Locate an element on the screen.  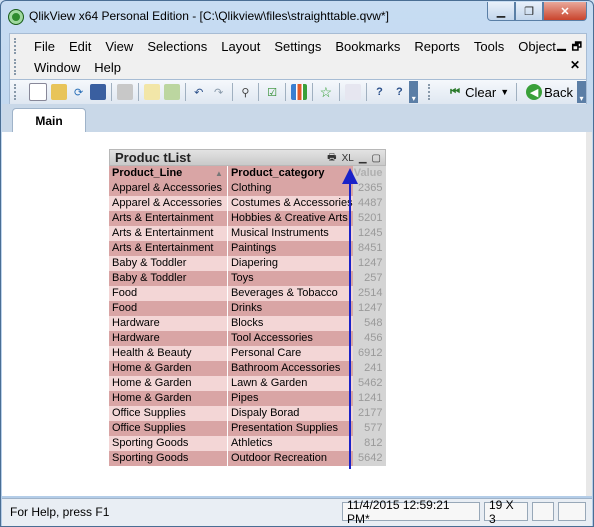
table-row: Food Drinks 1247 is located at coordinates (247, 308).